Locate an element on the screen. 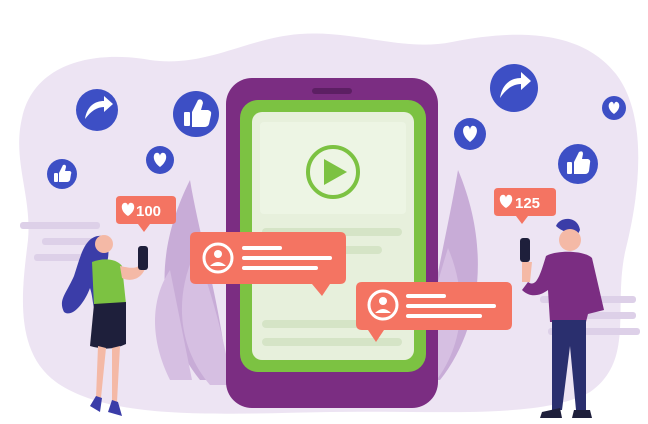  man-phone is located at coordinates (525, 250).